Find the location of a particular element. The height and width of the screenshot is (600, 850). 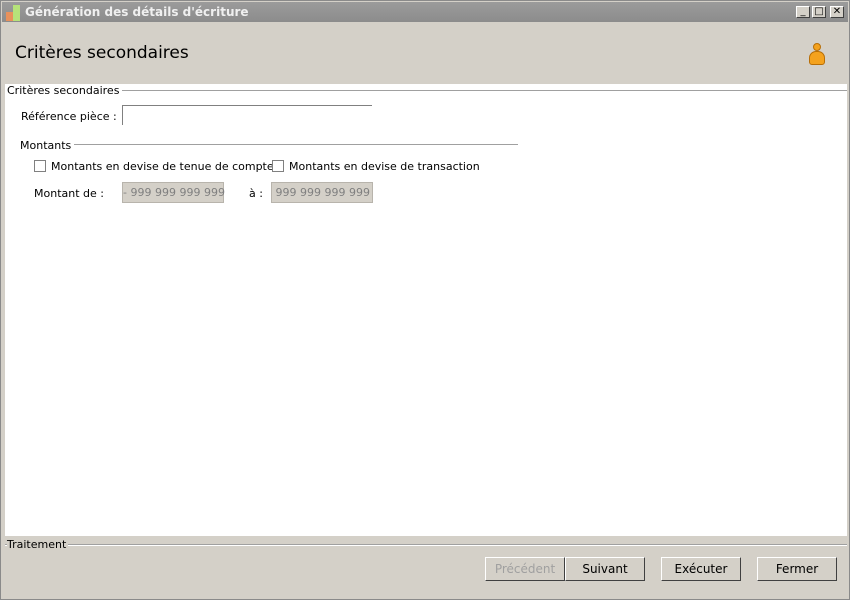

previous-button: Précédent is located at coordinates (525, 569).